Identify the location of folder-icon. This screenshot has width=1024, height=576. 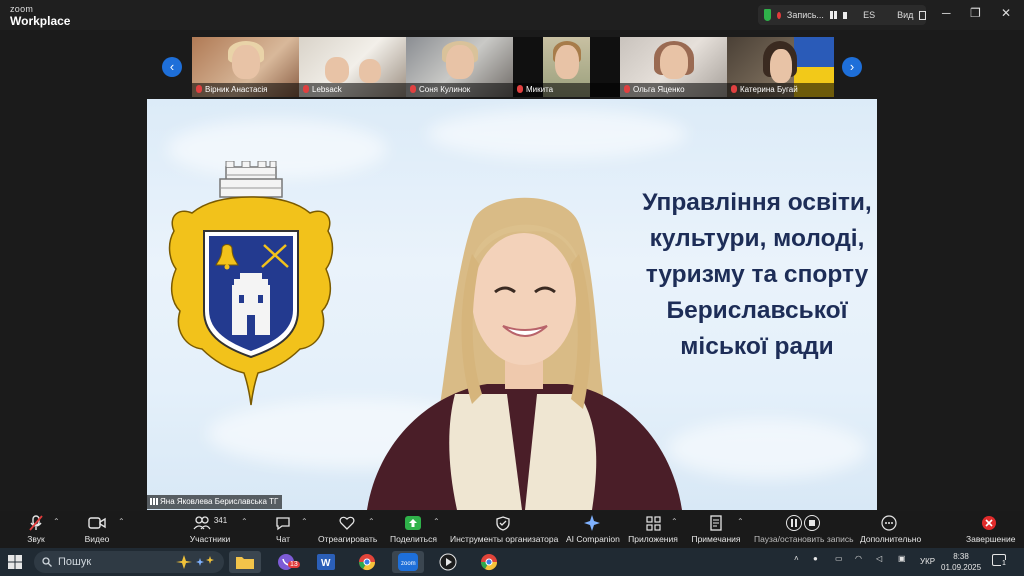
(245, 563).